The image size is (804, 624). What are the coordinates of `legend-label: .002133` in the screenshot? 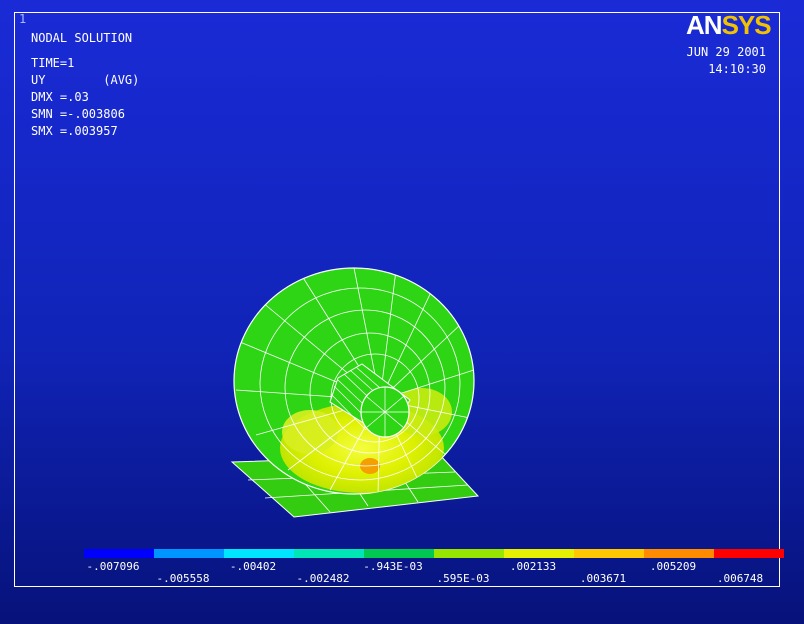 It's located at (533, 566).